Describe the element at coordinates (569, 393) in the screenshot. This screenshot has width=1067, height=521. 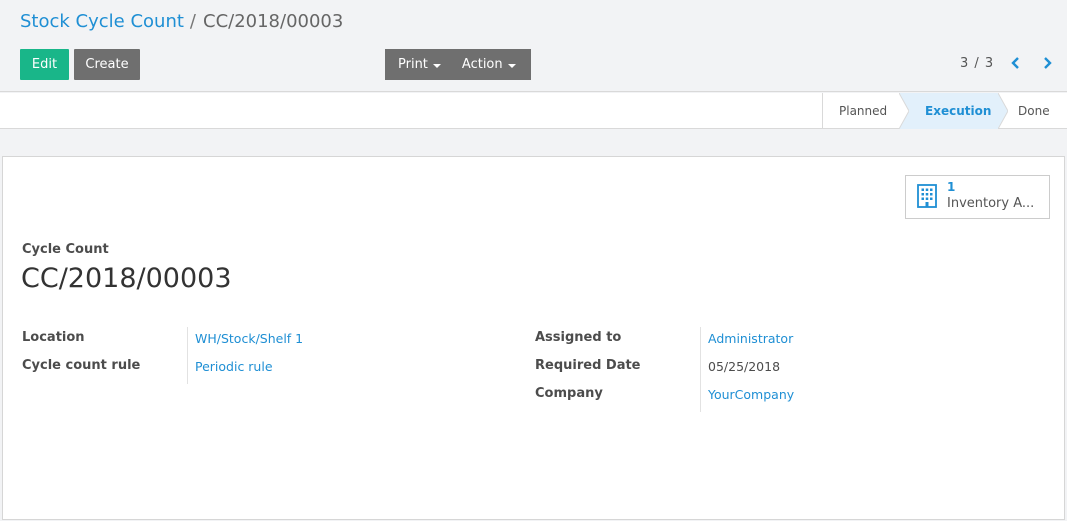
I see `company-label: Company` at that location.